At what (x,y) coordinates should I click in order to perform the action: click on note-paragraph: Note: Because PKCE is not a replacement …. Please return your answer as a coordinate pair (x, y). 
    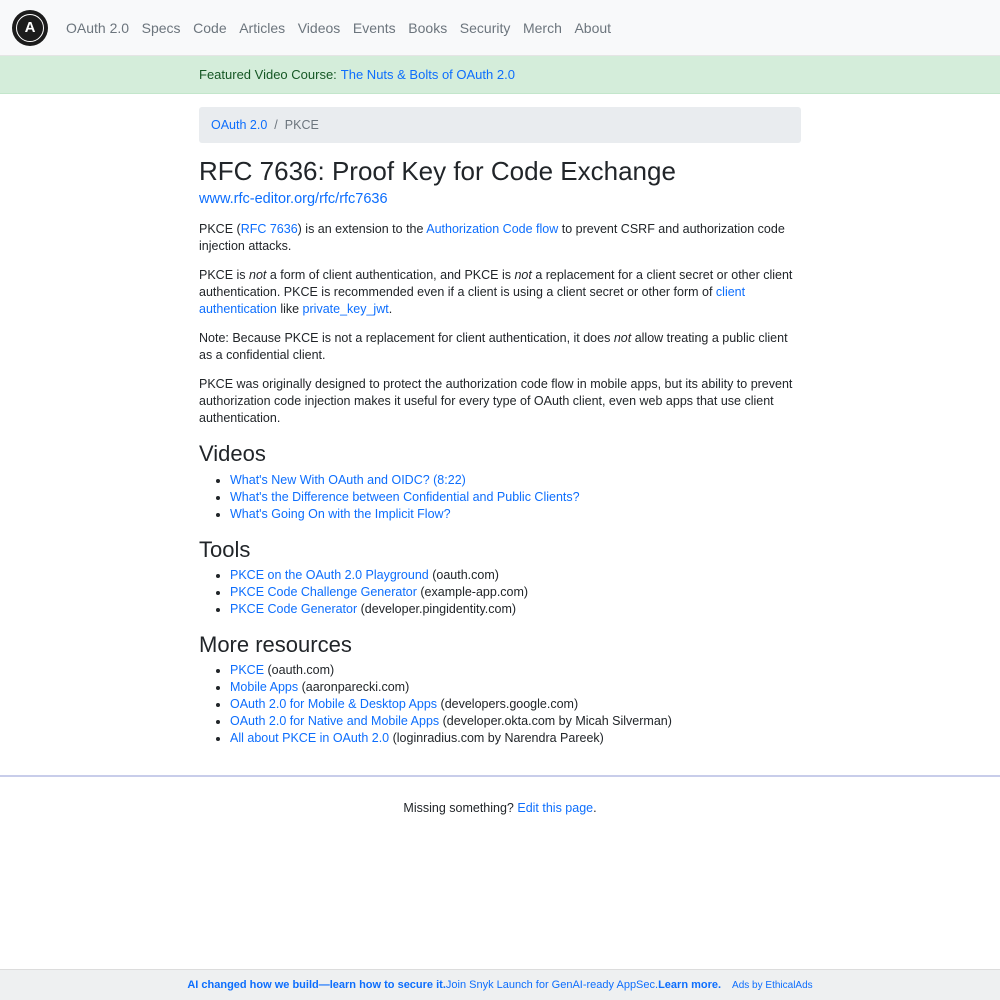
    Looking at the image, I should click on (493, 347).